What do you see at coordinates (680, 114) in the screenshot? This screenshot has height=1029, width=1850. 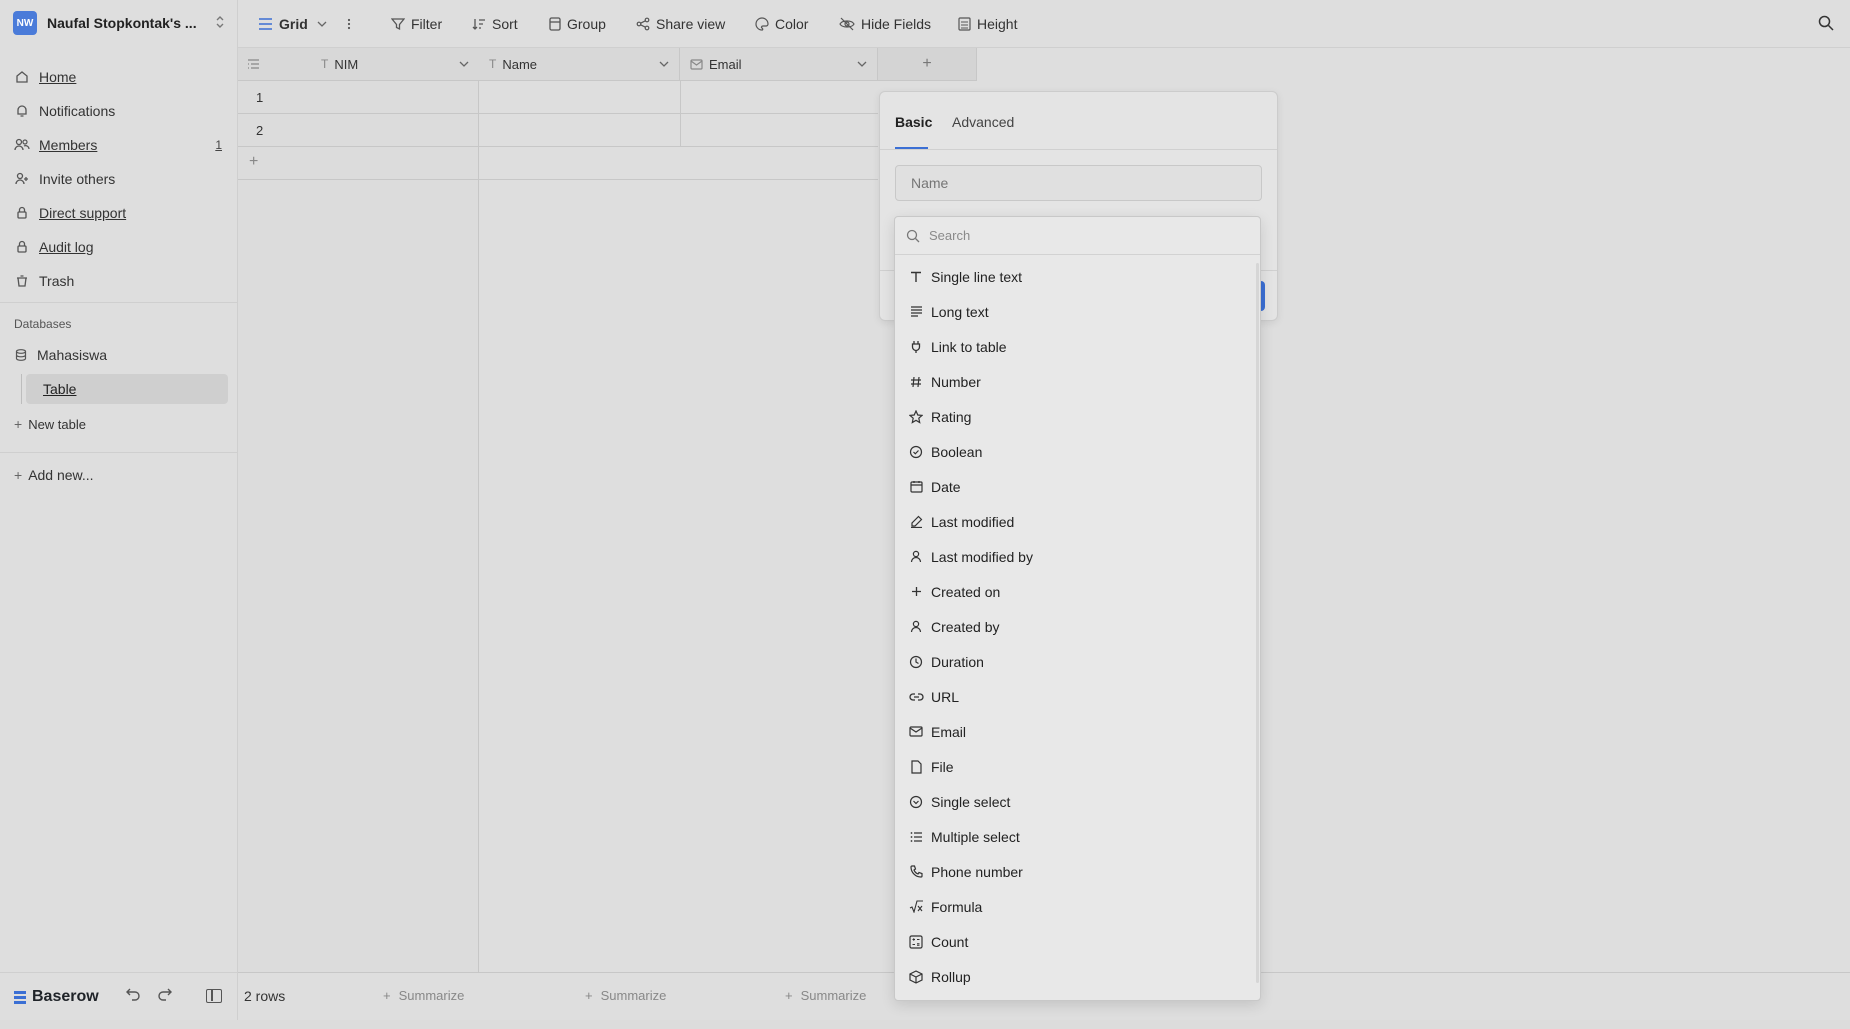 I see `column-divider` at bounding box center [680, 114].